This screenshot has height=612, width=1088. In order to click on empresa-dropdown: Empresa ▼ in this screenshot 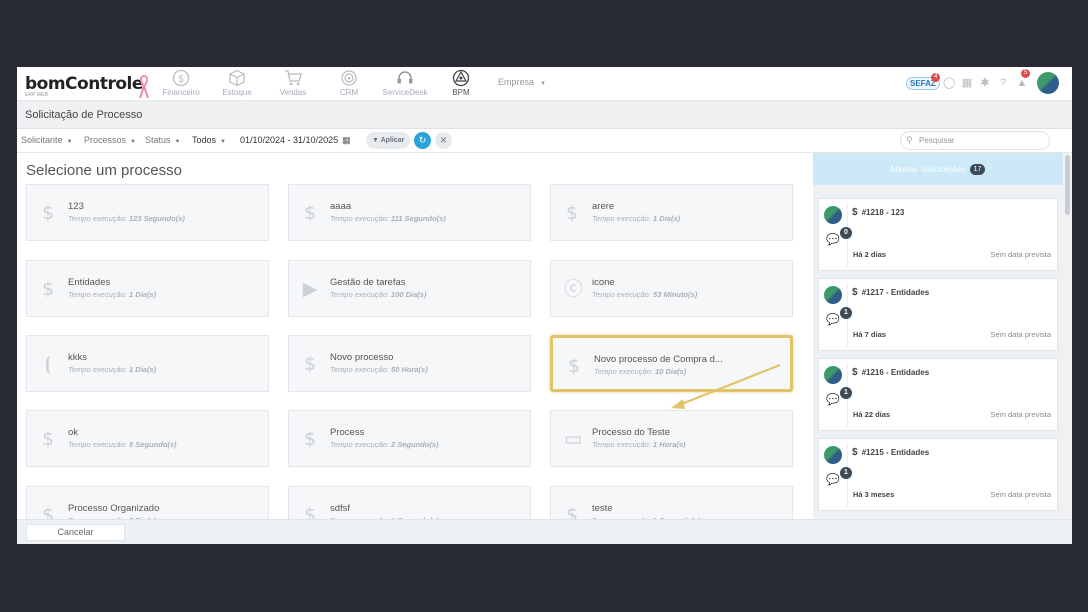, I will do `click(522, 82)`.